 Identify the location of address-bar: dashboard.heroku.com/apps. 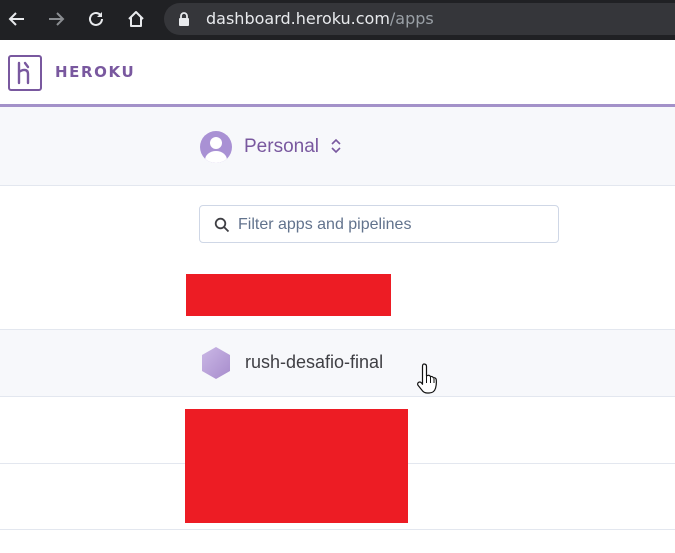
(419, 19).